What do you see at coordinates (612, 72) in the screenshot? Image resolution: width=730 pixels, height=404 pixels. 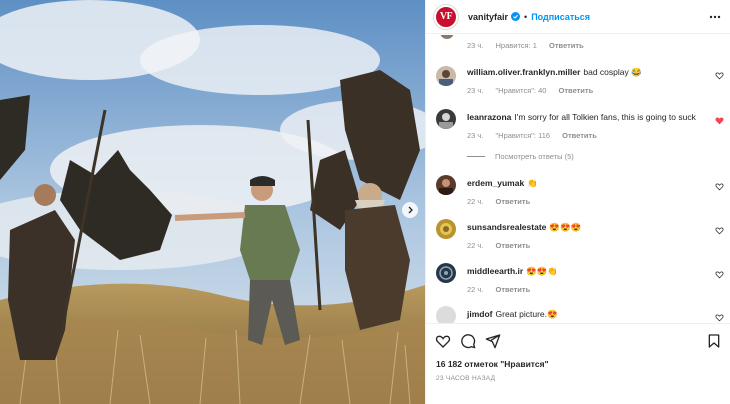 I see `comment-content: bad cosplay 😂` at bounding box center [612, 72].